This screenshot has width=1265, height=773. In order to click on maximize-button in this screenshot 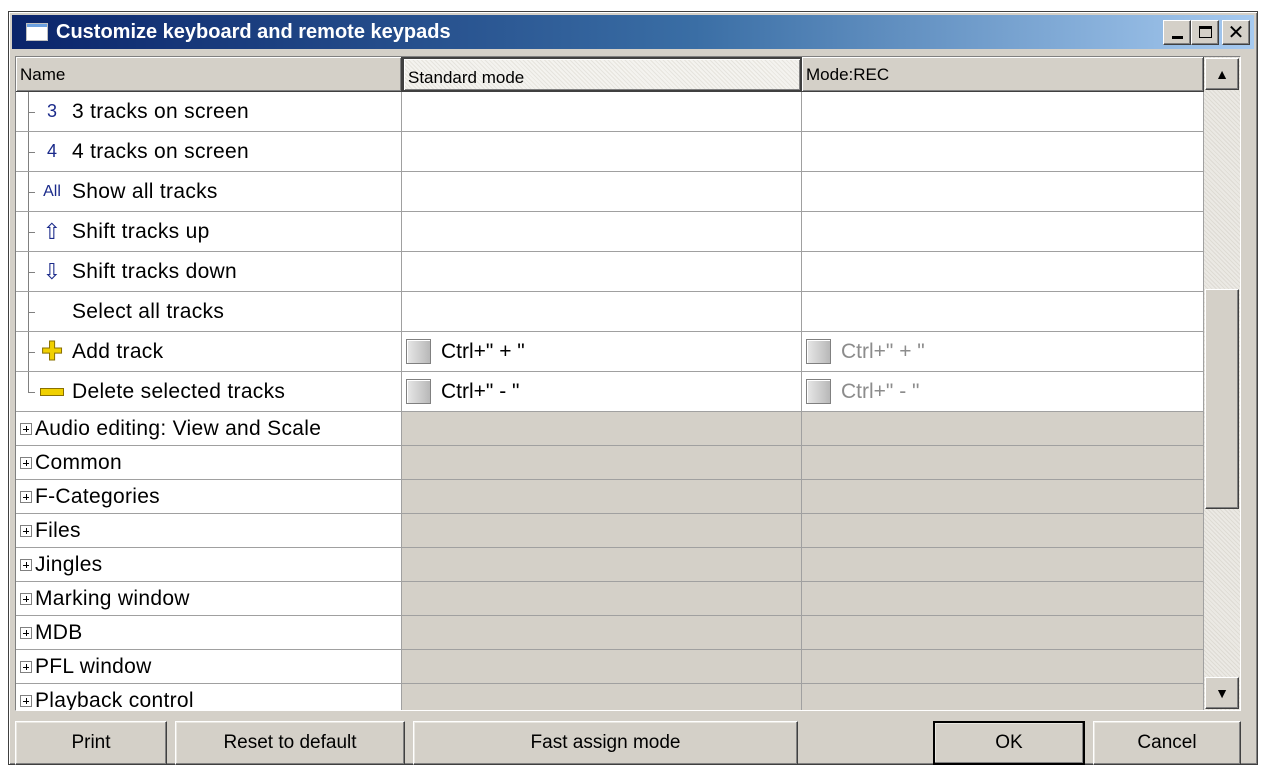, I will do `click(1205, 32)`.